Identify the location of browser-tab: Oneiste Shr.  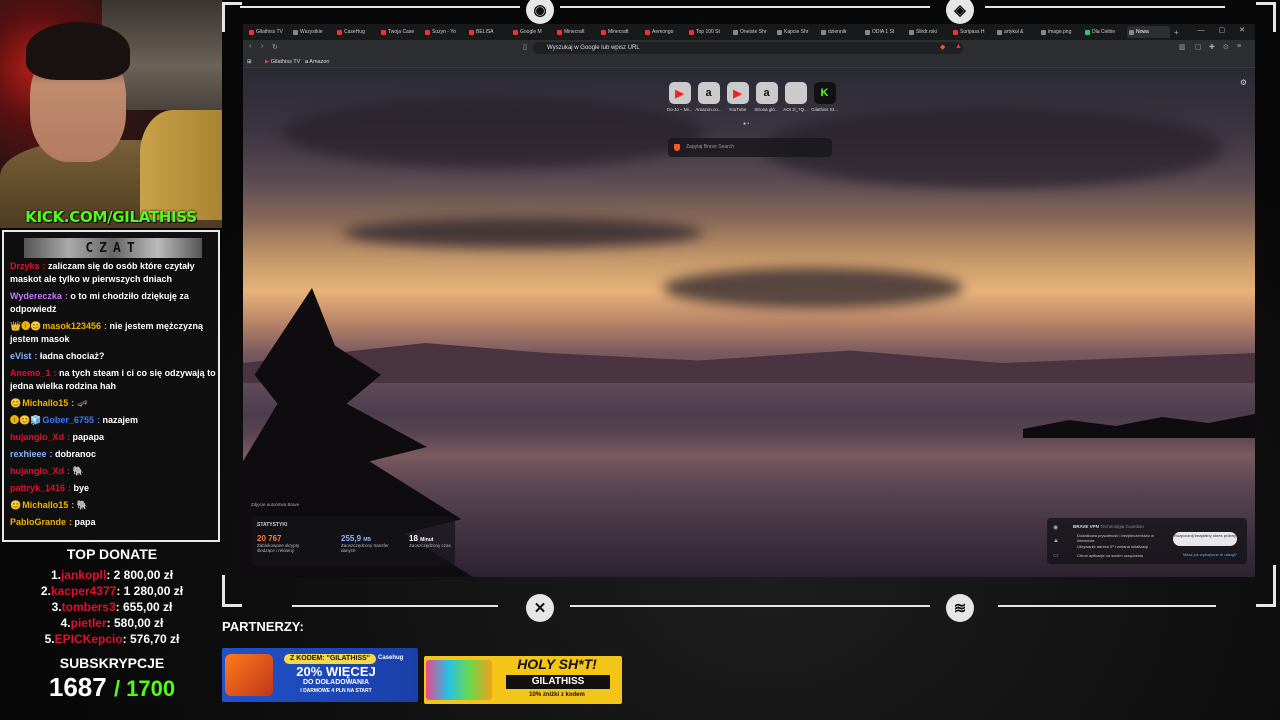
(752, 32).